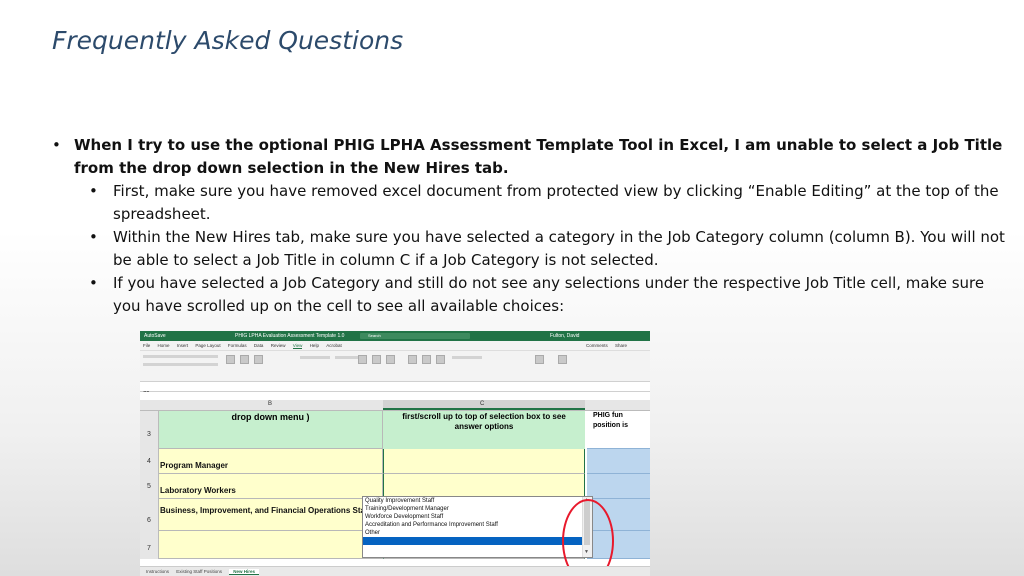 This screenshot has width=1024, height=576. What do you see at coordinates (477, 533) in the screenshot?
I see `dropdown-option: Other` at bounding box center [477, 533].